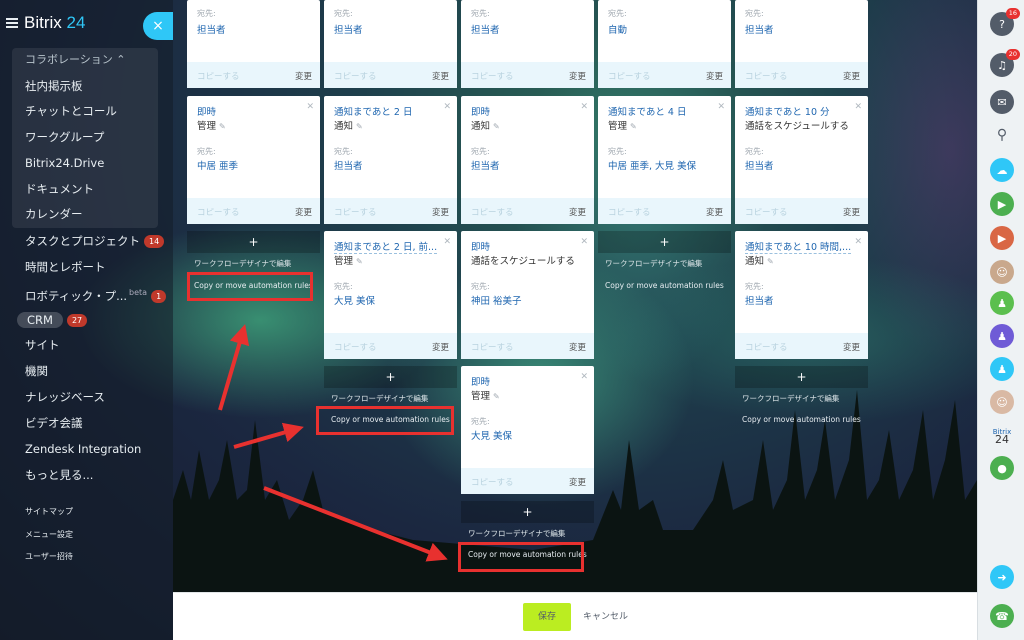  I want to click on sidebar-item-documents: ドキュメント, so click(59, 189).